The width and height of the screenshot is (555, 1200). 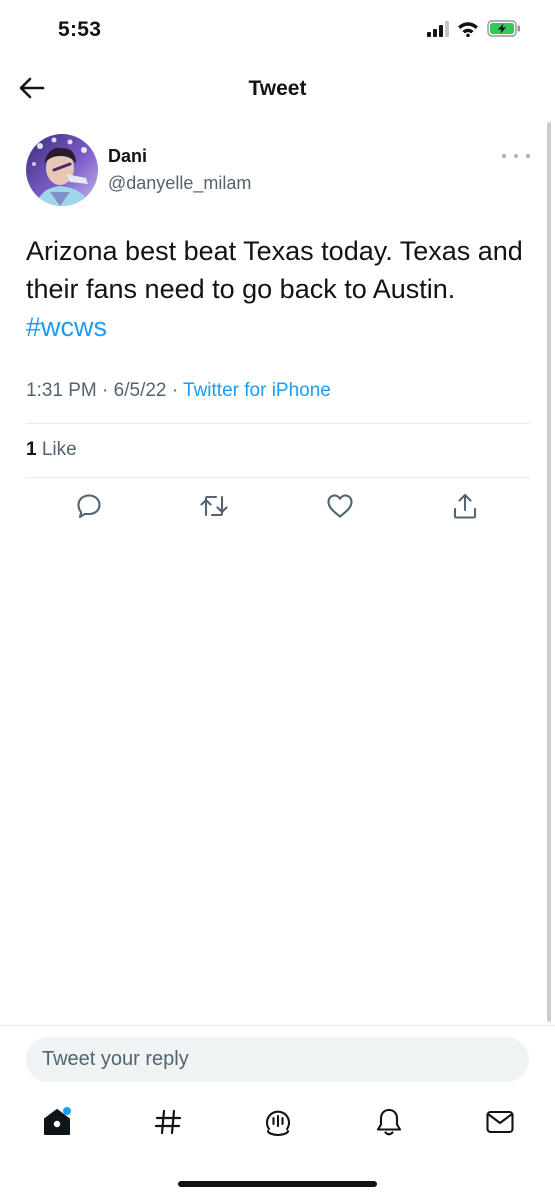 I want to click on reply-button, so click(x=89, y=508).